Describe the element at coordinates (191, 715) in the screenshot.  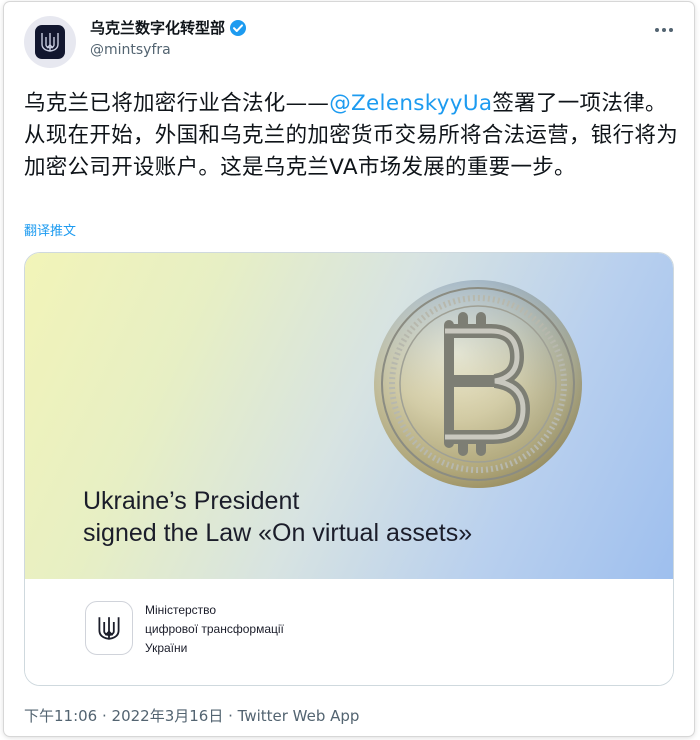
I see `tweet-timestamp: 下午11:06 · 2022年3月16日 · Twitter Web App` at that location.